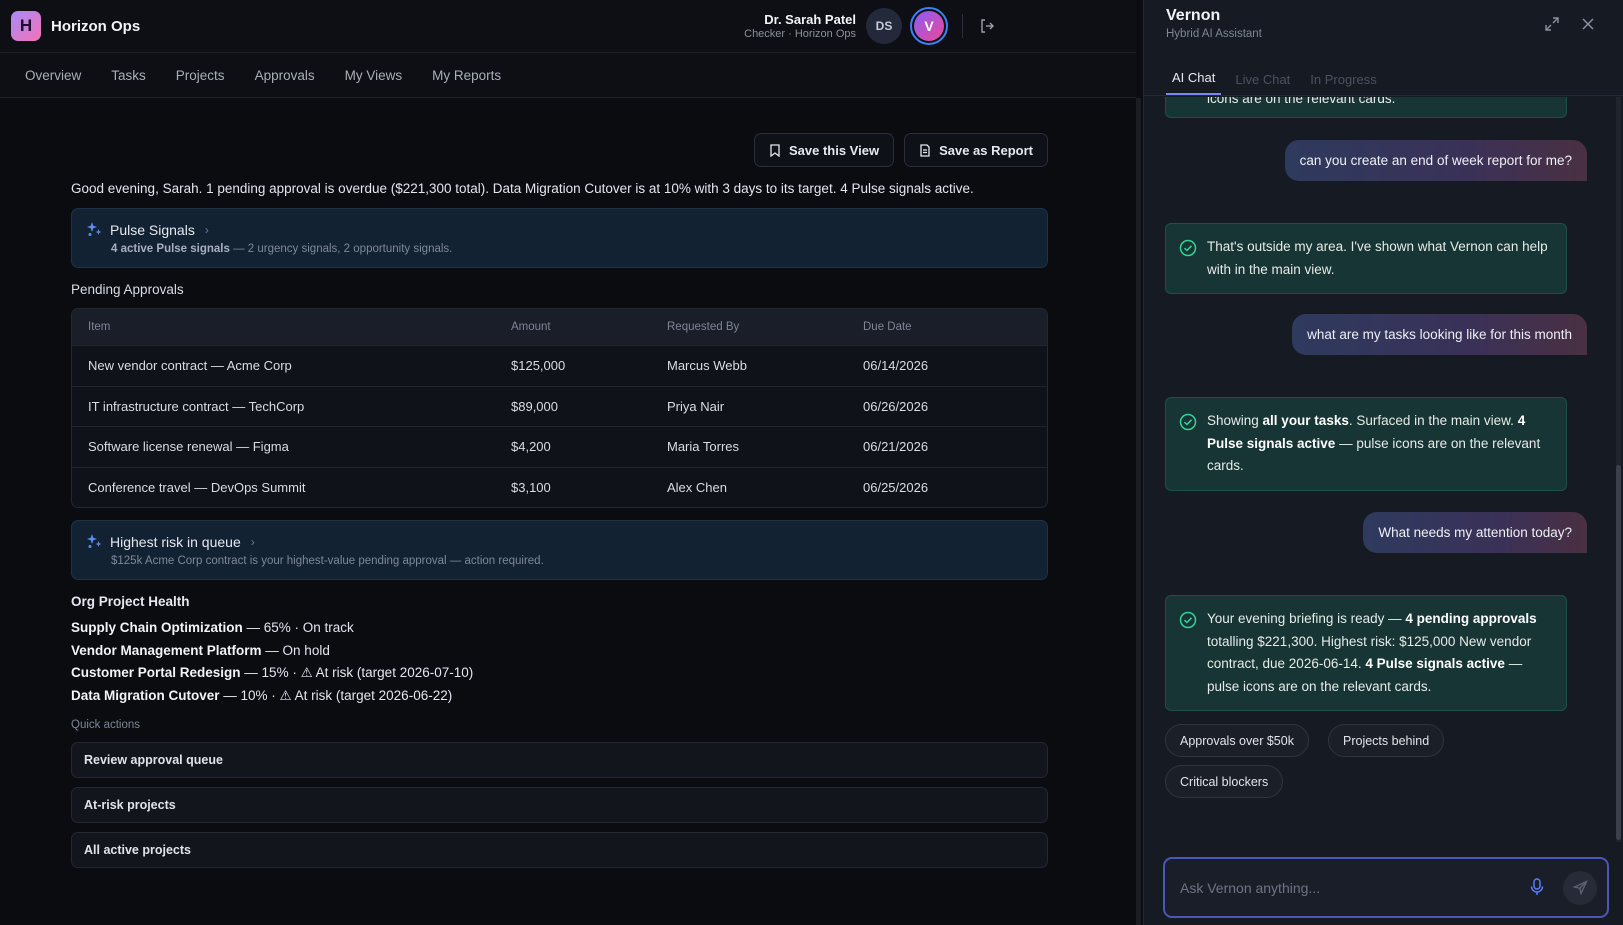  I want to click on cell-due-date: 06/25/2026, so click(896, 487).